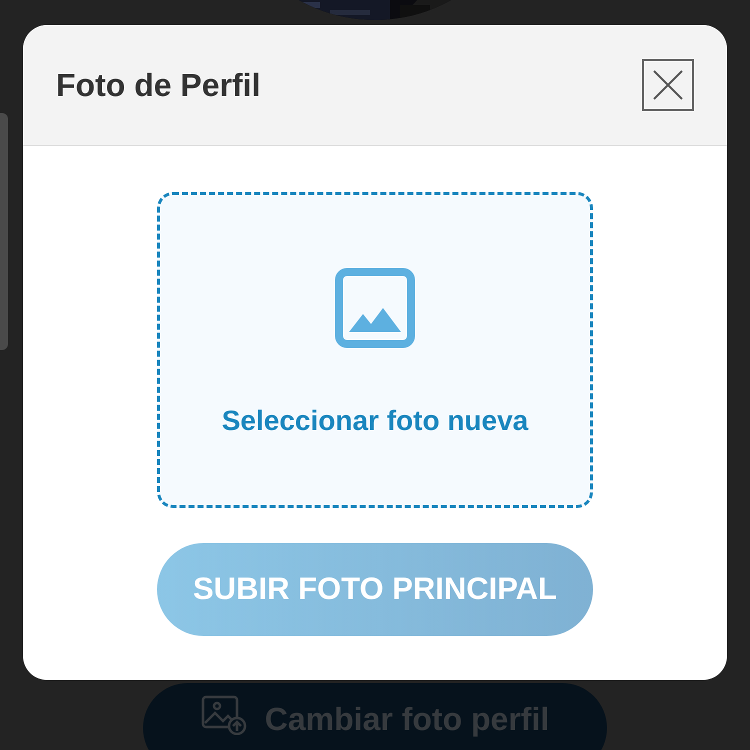 The width and height of the screenshot is (750, 750). What do you see at coordinates (223, 715) in the screenshot?
I see `image-upload-icon` at bounding box center [223, 715].